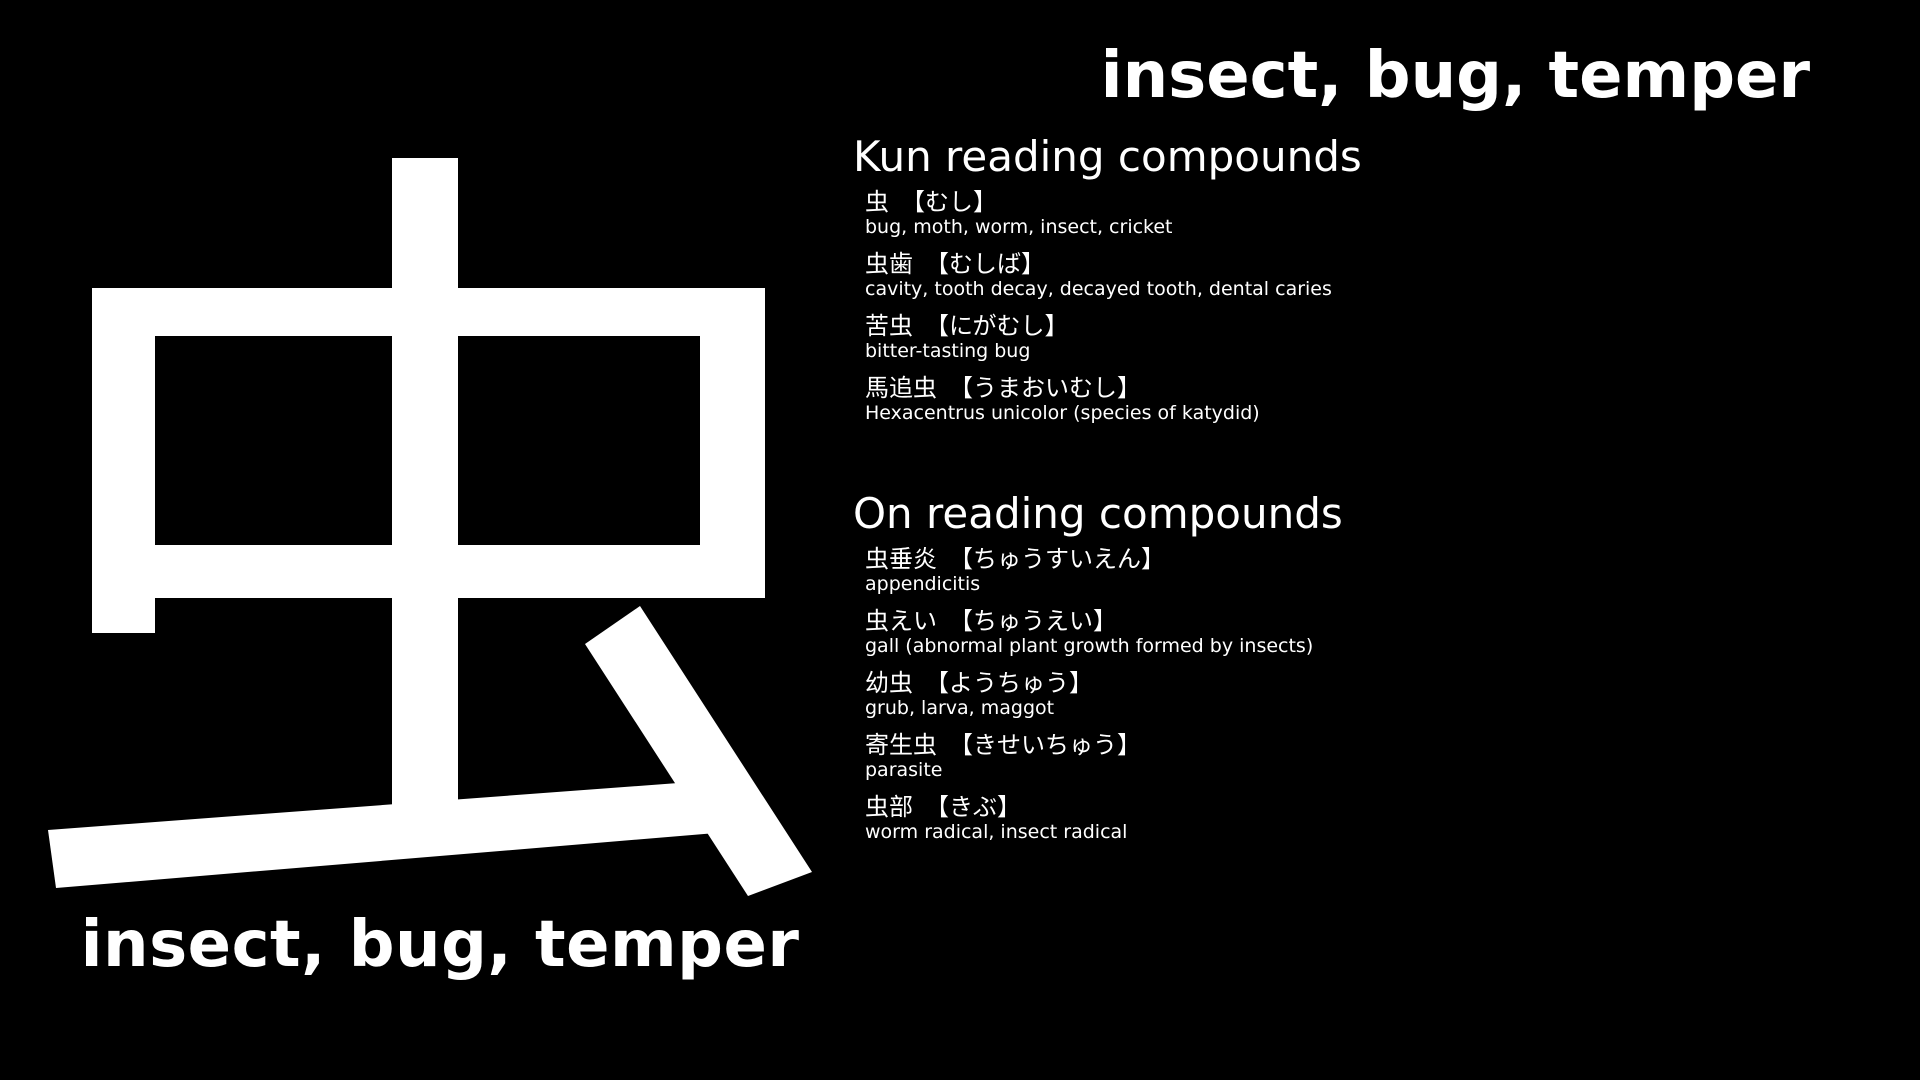 Image resolution: width=1920 pixels, height=1080 pixels. I want to click on compound-term: 寄生虫, so click(901, 745).